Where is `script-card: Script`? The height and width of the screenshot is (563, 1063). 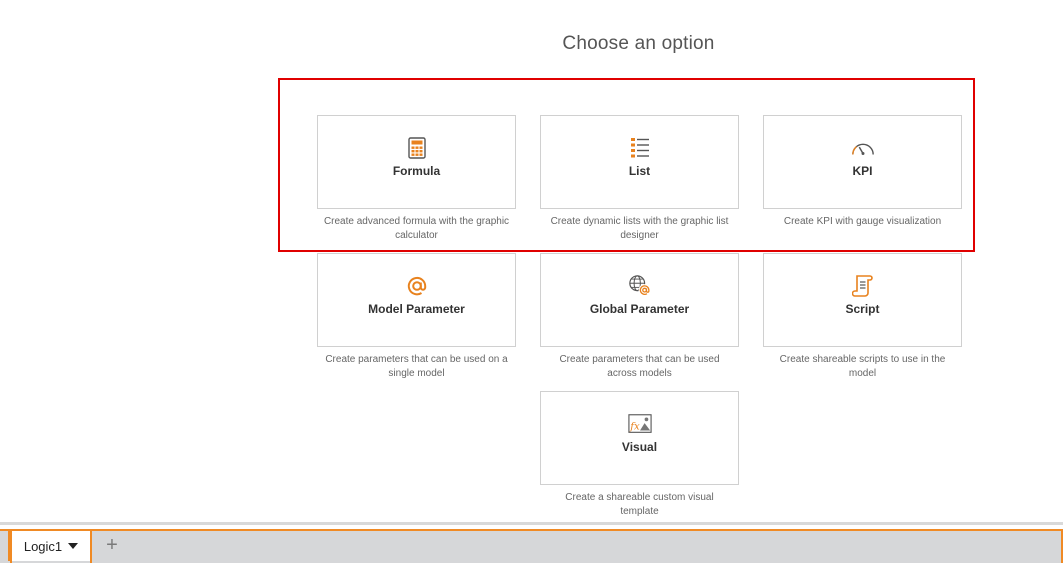
script-card: Script is located at coordinates (862, 300).